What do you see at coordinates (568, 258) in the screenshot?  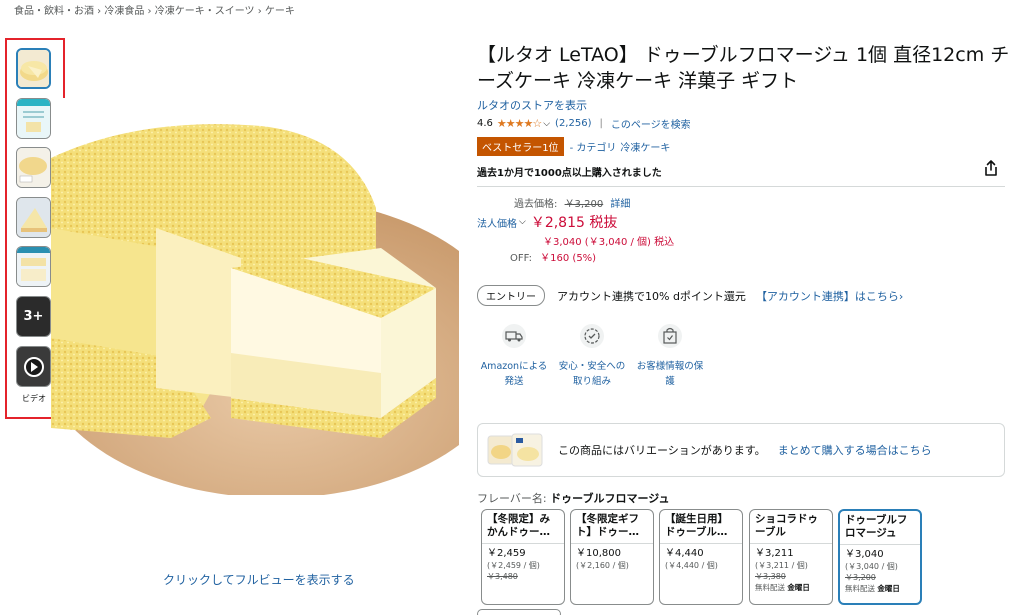 I see `off-value: ￥160 (5%)` at bounding box center [568, 258].